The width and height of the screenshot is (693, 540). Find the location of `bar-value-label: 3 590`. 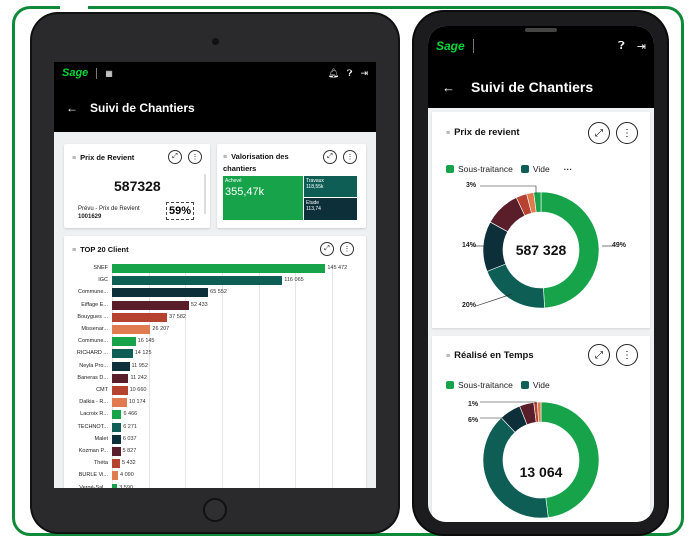

bar-value-label: 3 590 is located at coordinates (126, 486).